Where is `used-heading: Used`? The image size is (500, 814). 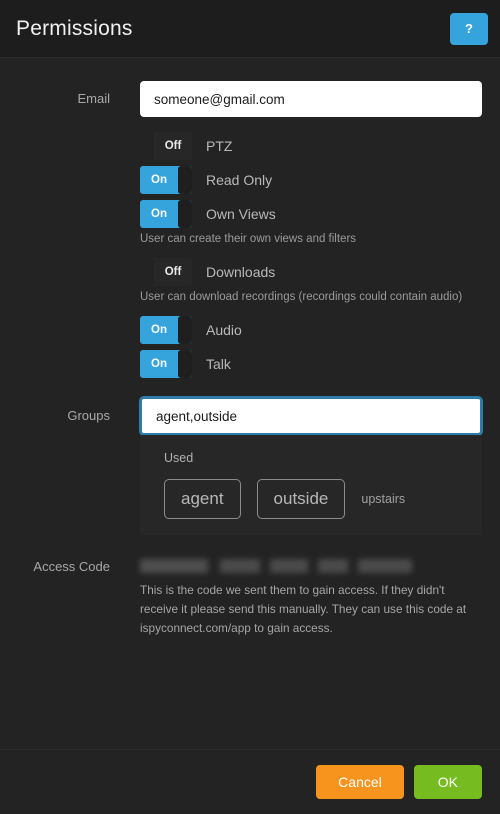 used-heading: Used is located at coordinates (179, 458).